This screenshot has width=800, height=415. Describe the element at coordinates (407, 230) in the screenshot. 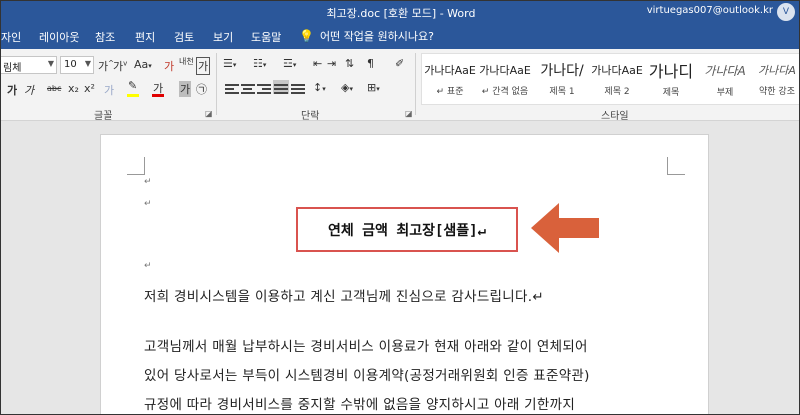

I see `document-title: 연체 금액 최고장[샘플]↵` at that location.